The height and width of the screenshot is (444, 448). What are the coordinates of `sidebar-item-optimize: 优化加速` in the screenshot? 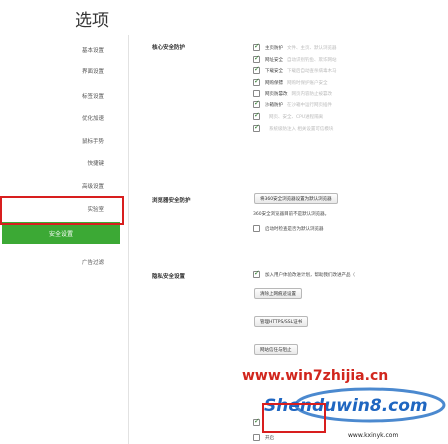 It's located at (93, 118).